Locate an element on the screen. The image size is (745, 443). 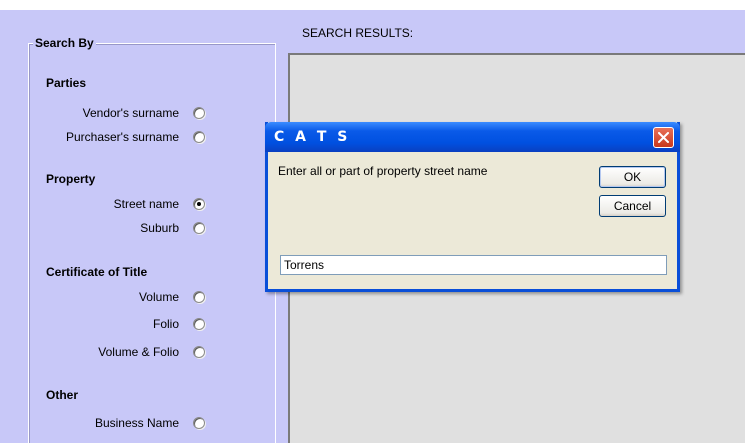
section-property: Property is located at coordinates (71, 179).